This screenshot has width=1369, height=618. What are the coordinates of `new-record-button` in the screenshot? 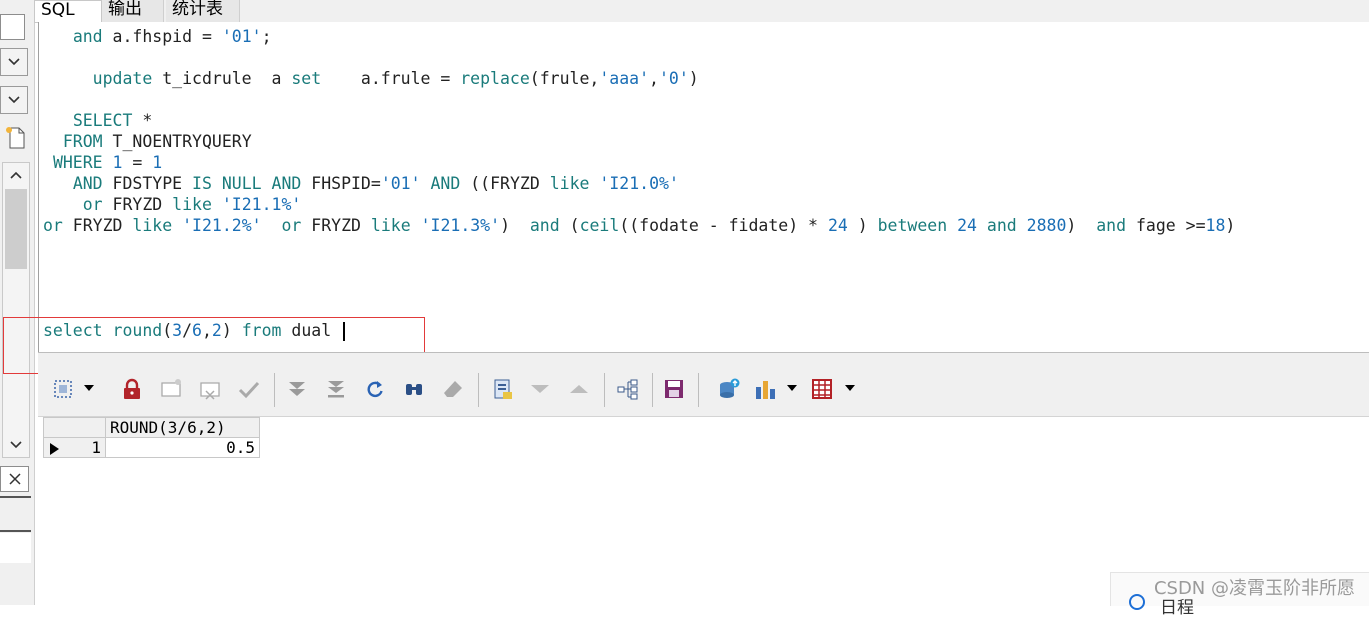 It's located at (171, 389).